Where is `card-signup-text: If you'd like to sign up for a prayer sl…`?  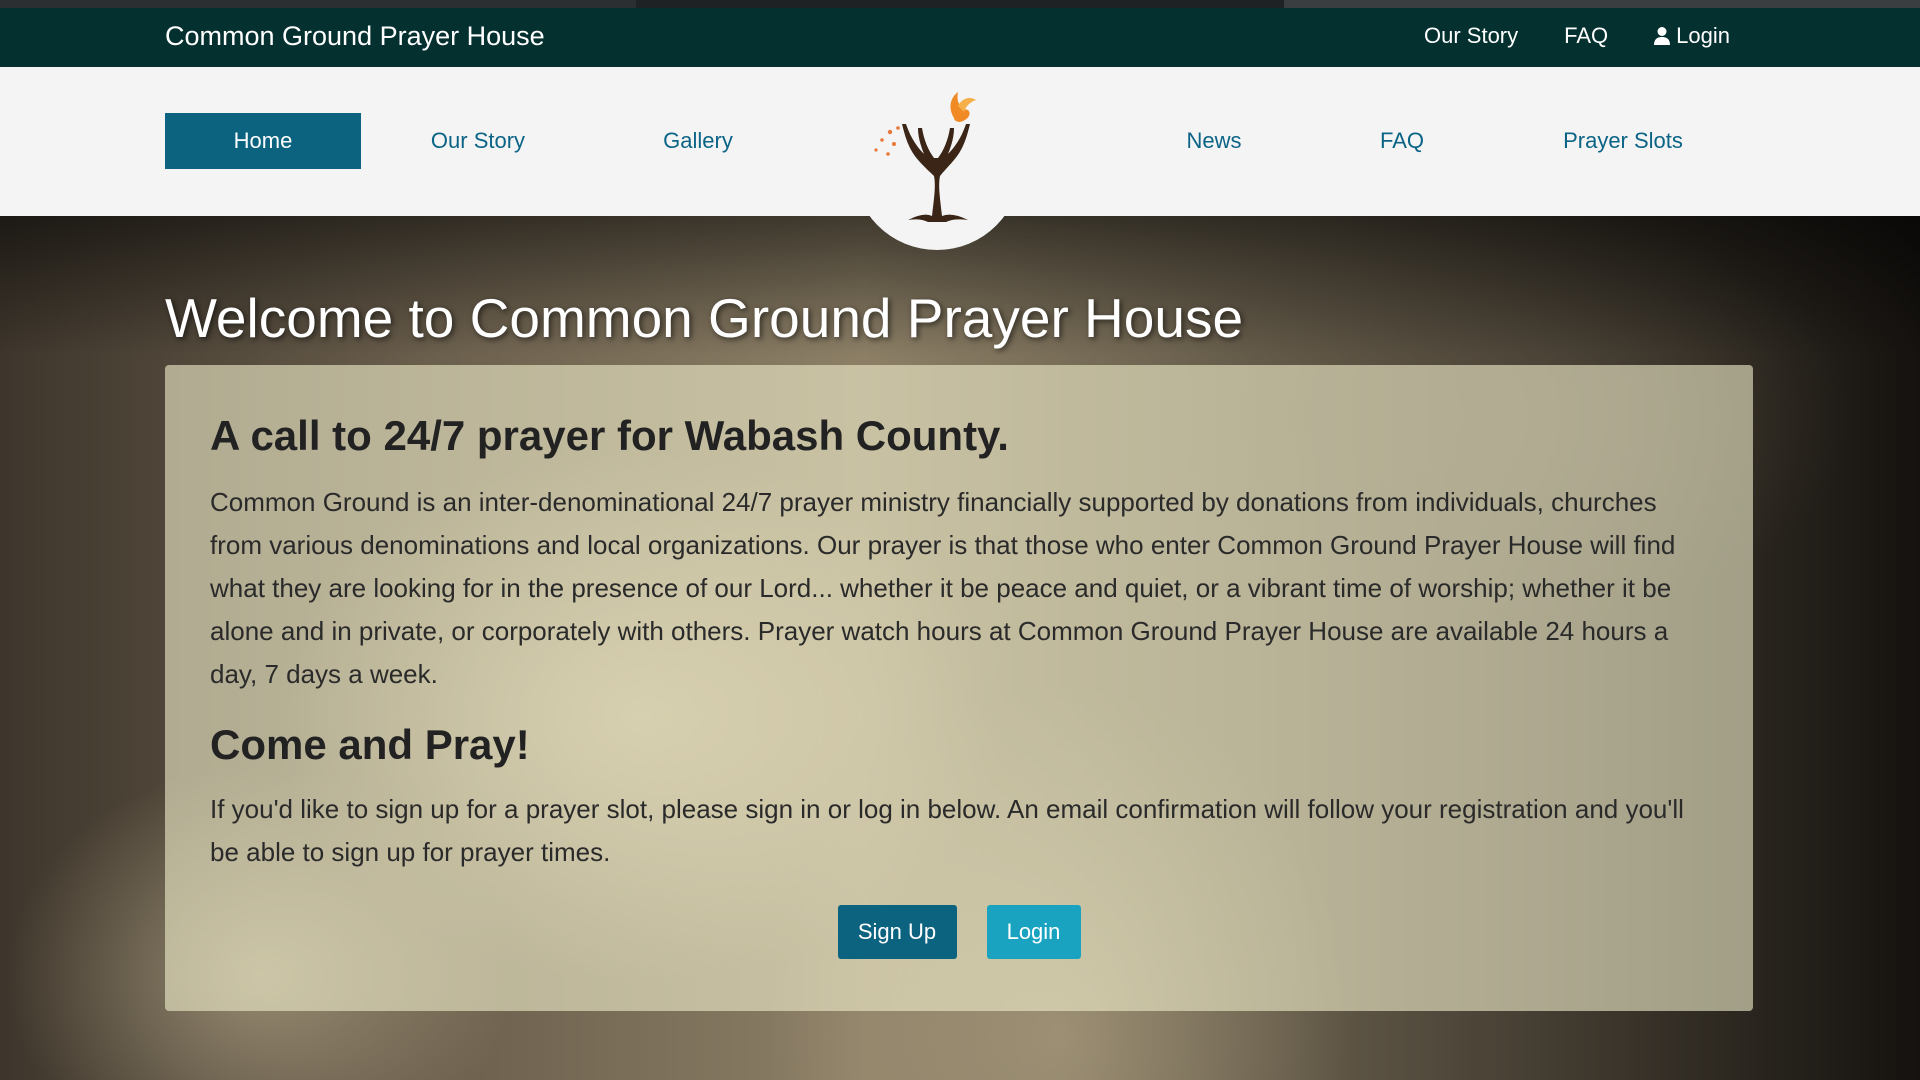 card-signup-text: If you'd like to sign up for a prayer sl… is located at coordinates (947, 831).